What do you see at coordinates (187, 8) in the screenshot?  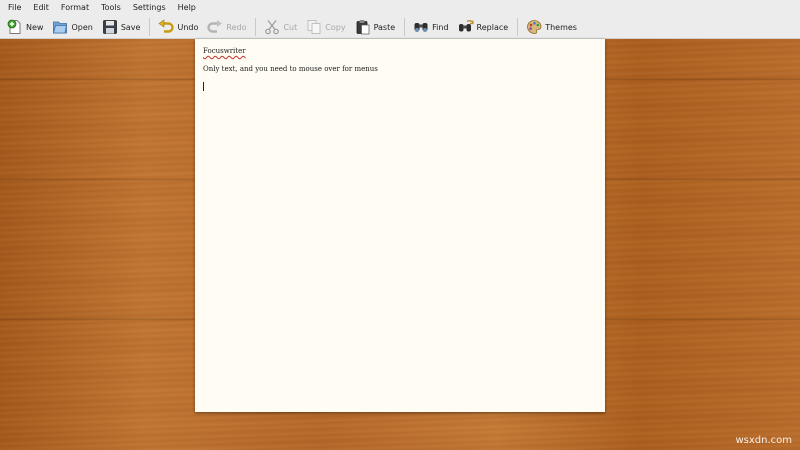 I see `menu-help: Help` at bounding box center [187, 8].